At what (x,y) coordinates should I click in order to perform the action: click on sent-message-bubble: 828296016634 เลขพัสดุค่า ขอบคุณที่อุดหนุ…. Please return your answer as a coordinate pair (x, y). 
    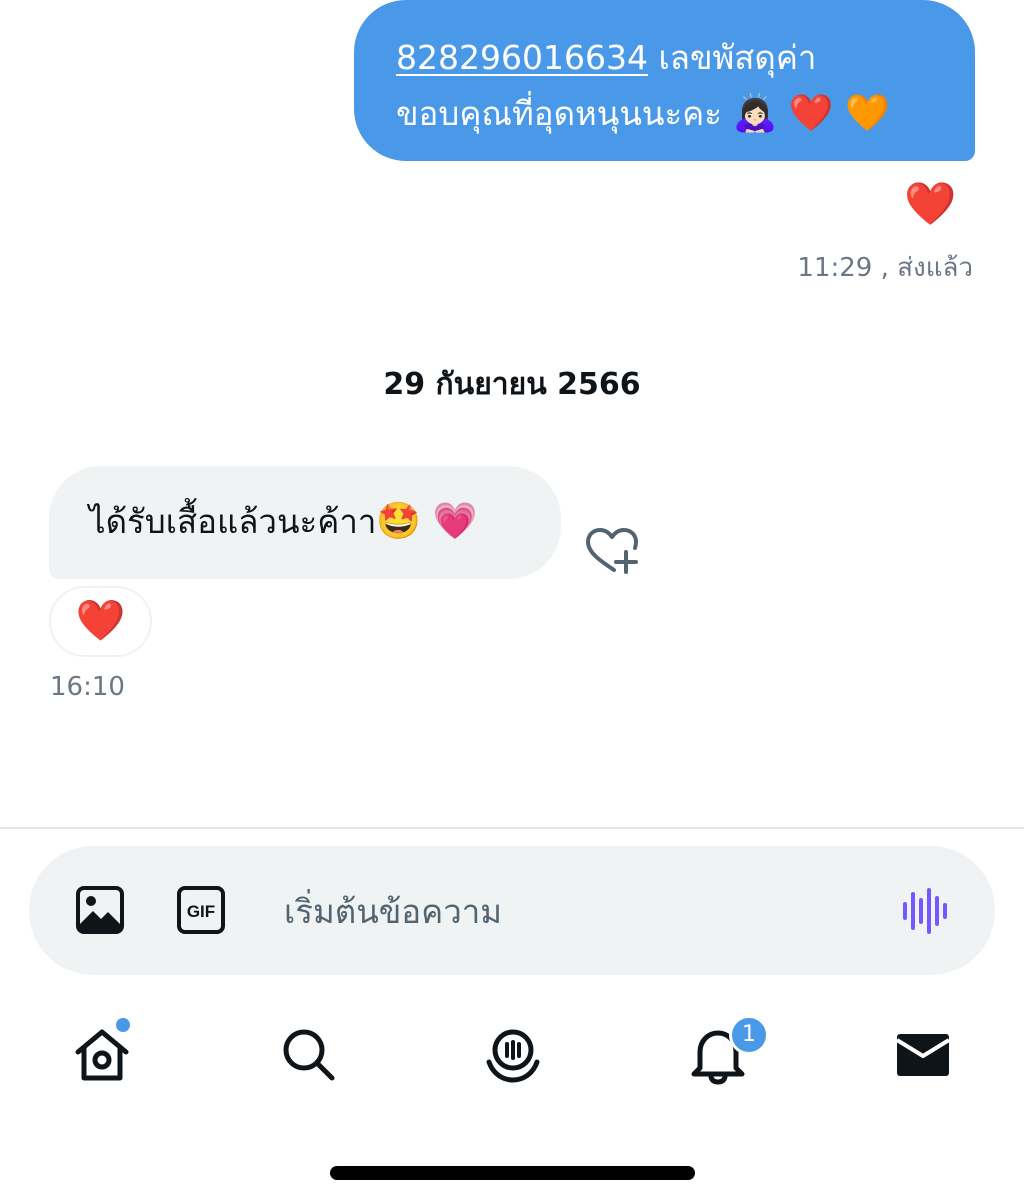
    Looking at the image, I should click on (664, 80).